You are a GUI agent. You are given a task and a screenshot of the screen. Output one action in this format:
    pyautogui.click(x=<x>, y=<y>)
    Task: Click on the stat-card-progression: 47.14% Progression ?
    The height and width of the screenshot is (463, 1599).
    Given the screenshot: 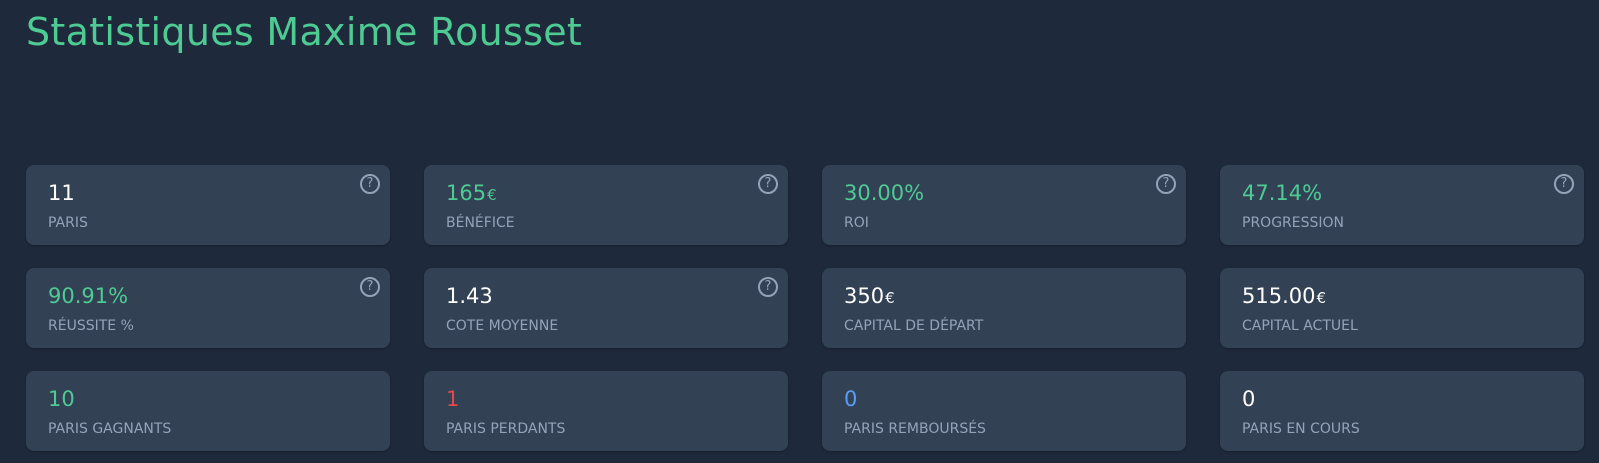 What is the action you would take?
    pyautogui.click(x=1402, y=205)
    